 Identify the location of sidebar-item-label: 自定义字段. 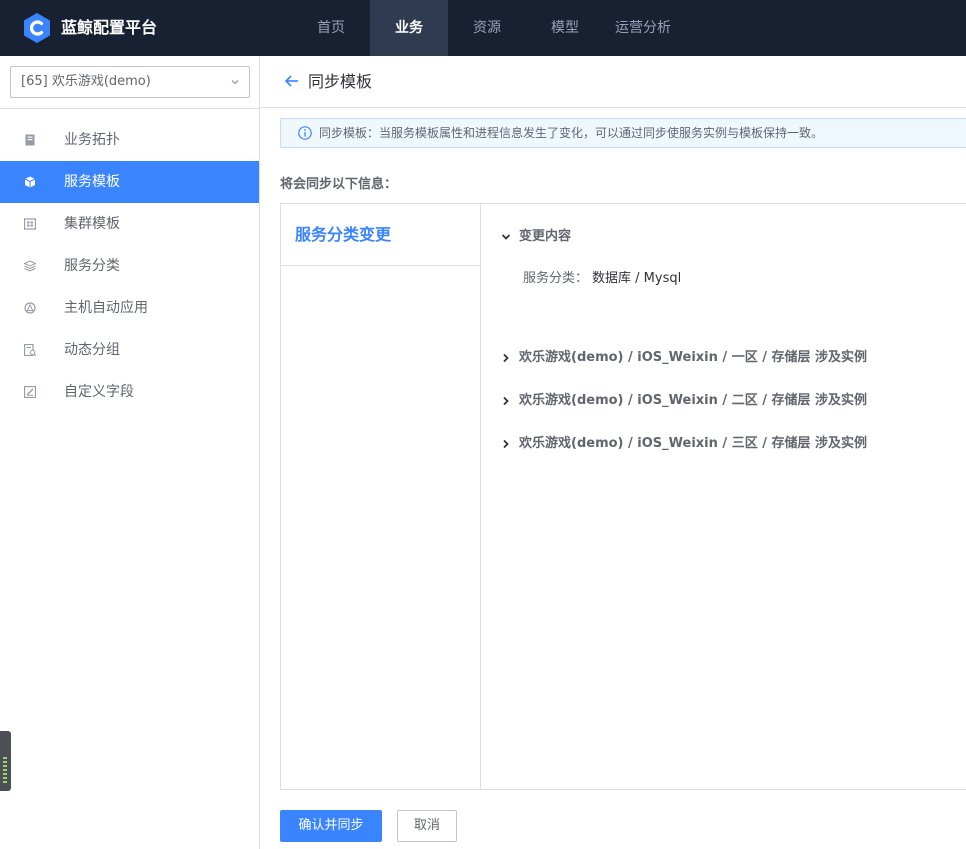
(99, 392).